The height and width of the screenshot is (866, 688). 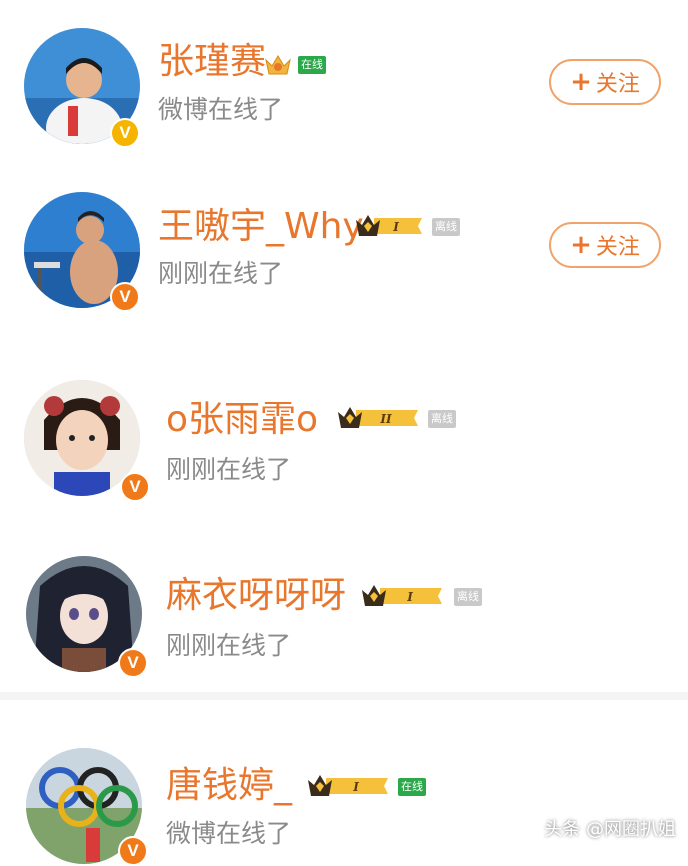 What do you see at coordinates (256, 596) in the screenshot?
I see `username: 麻衣呀呀呀` at bounding box center [256, 596].